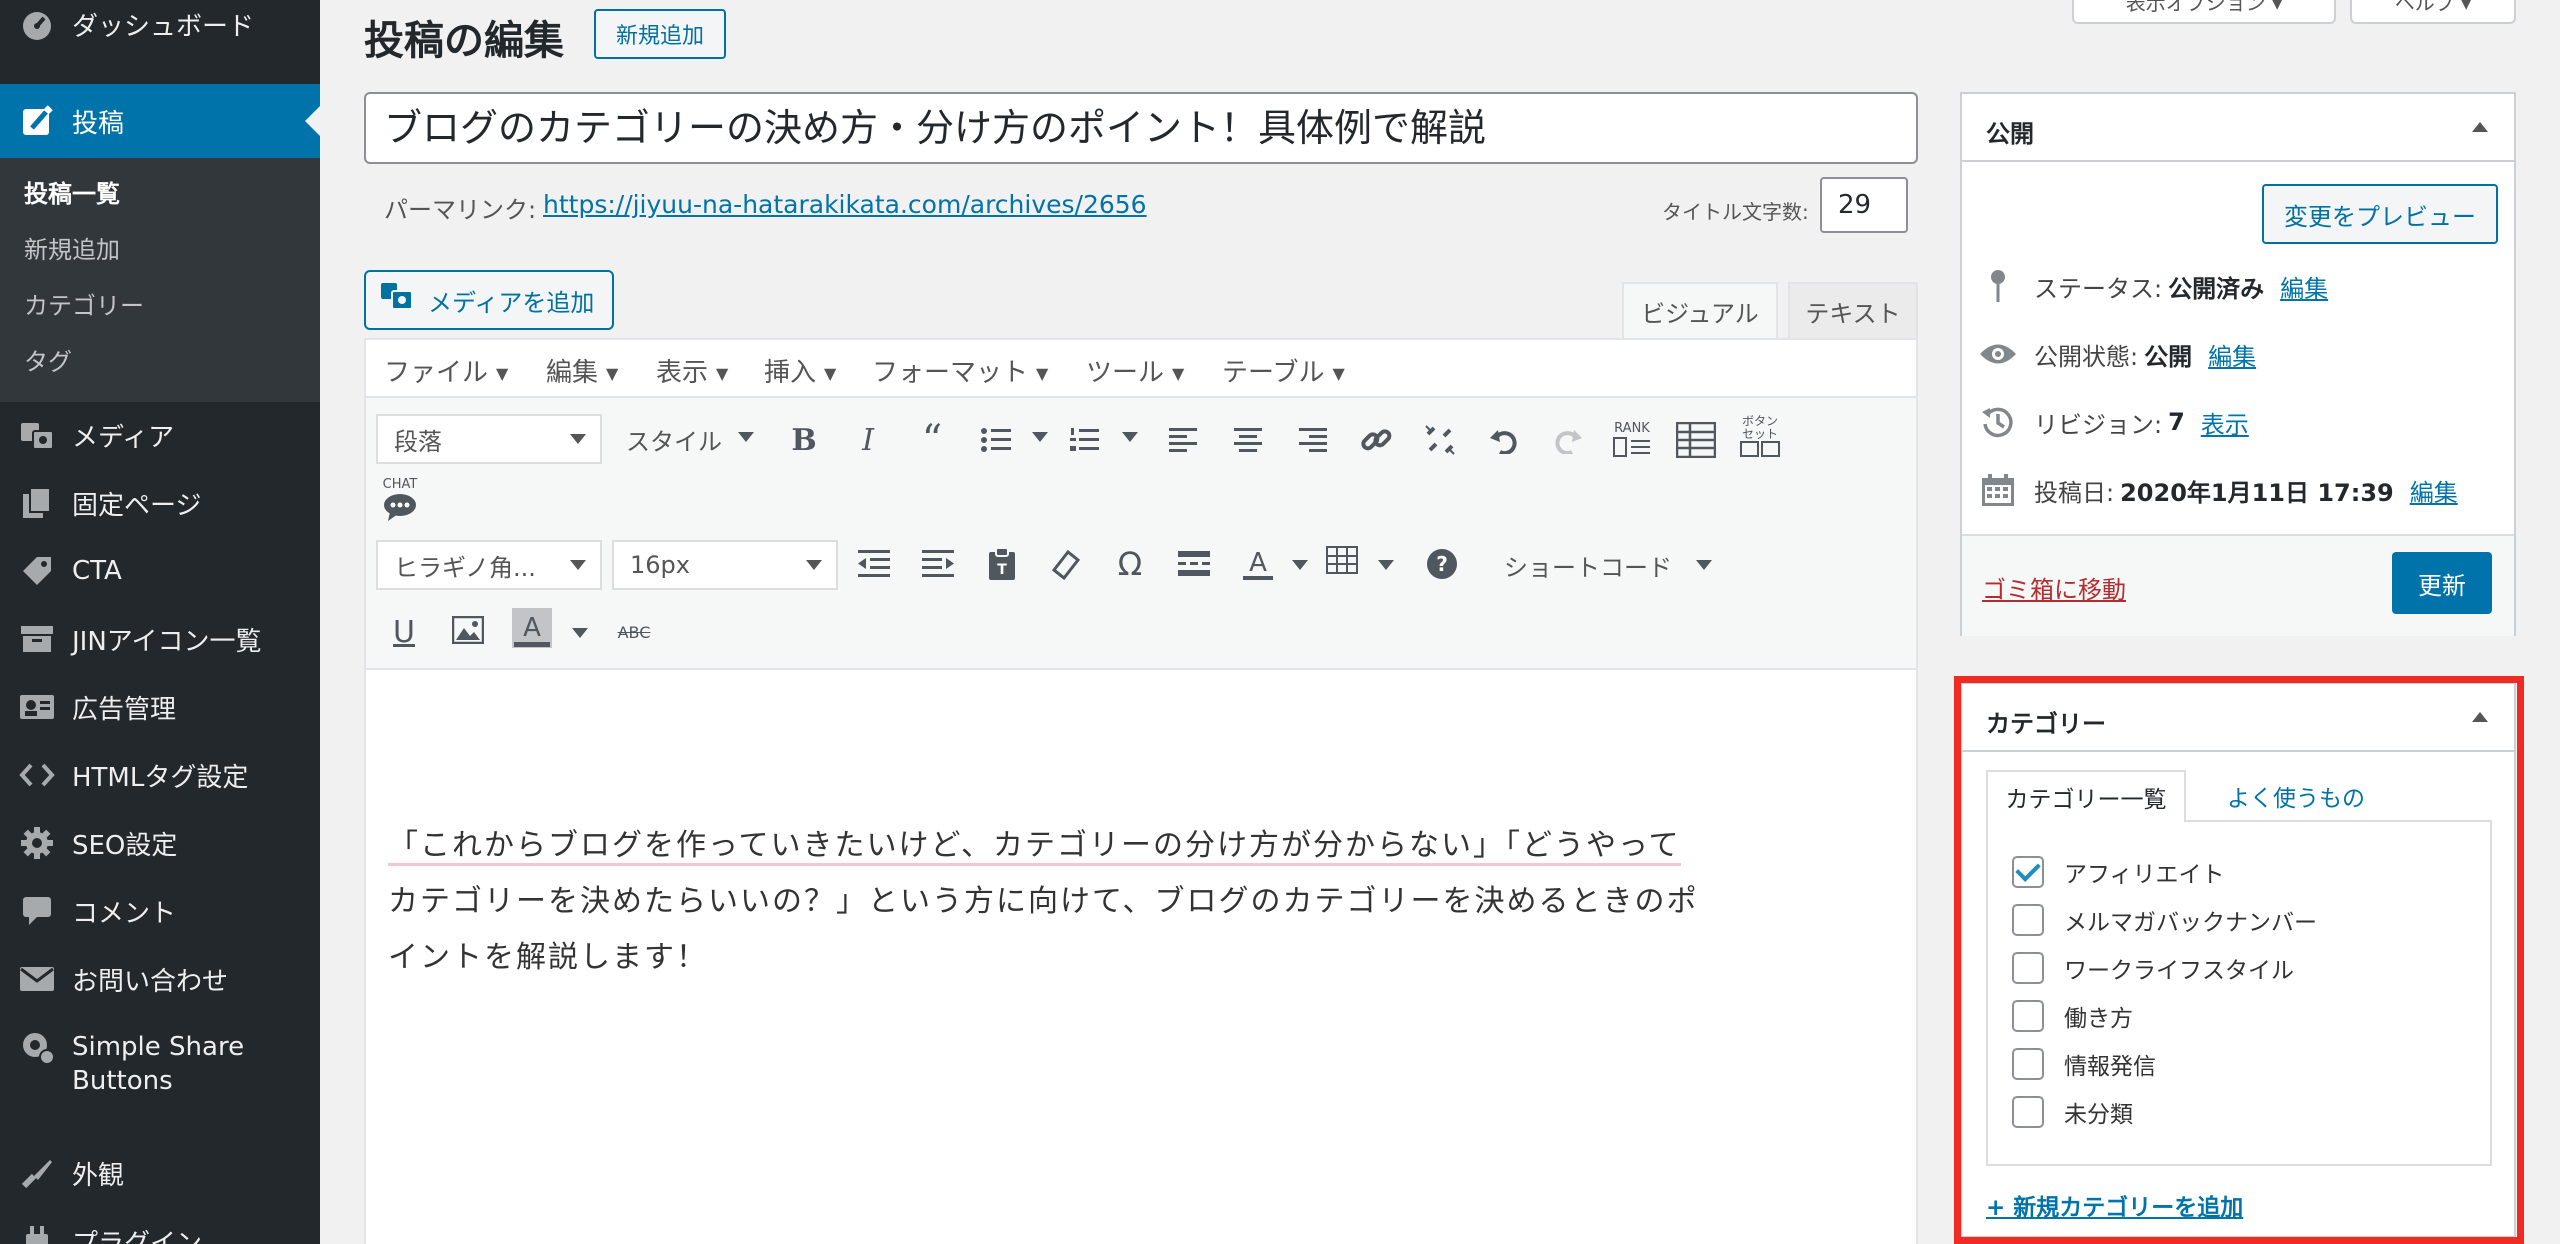 This screenshot has width=2560, height=1244. Describe the element at coordinates (160, 911) in the screenshot. I see `sidebar-item-comments: コメント` at that location.